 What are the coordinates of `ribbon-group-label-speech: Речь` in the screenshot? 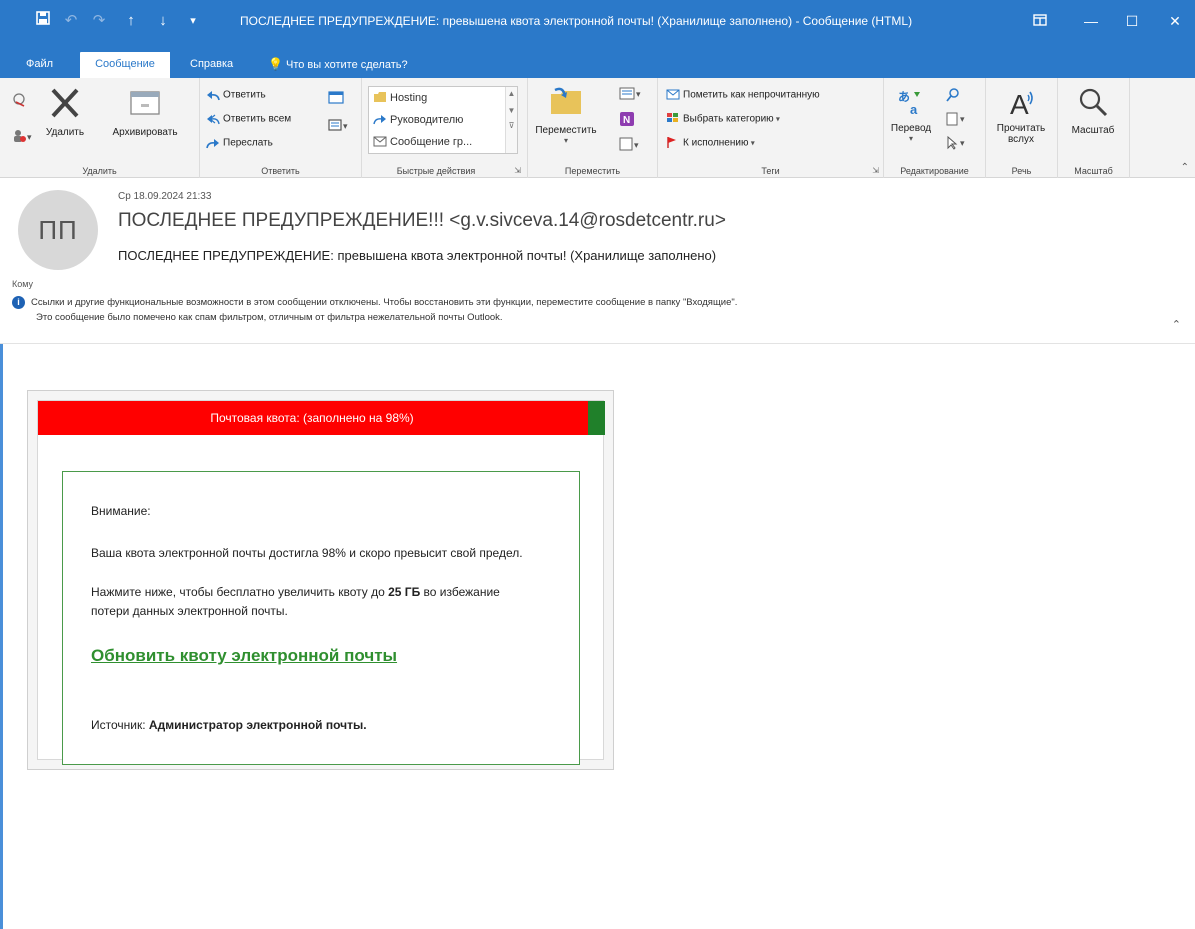 It's located at (1021, 171).